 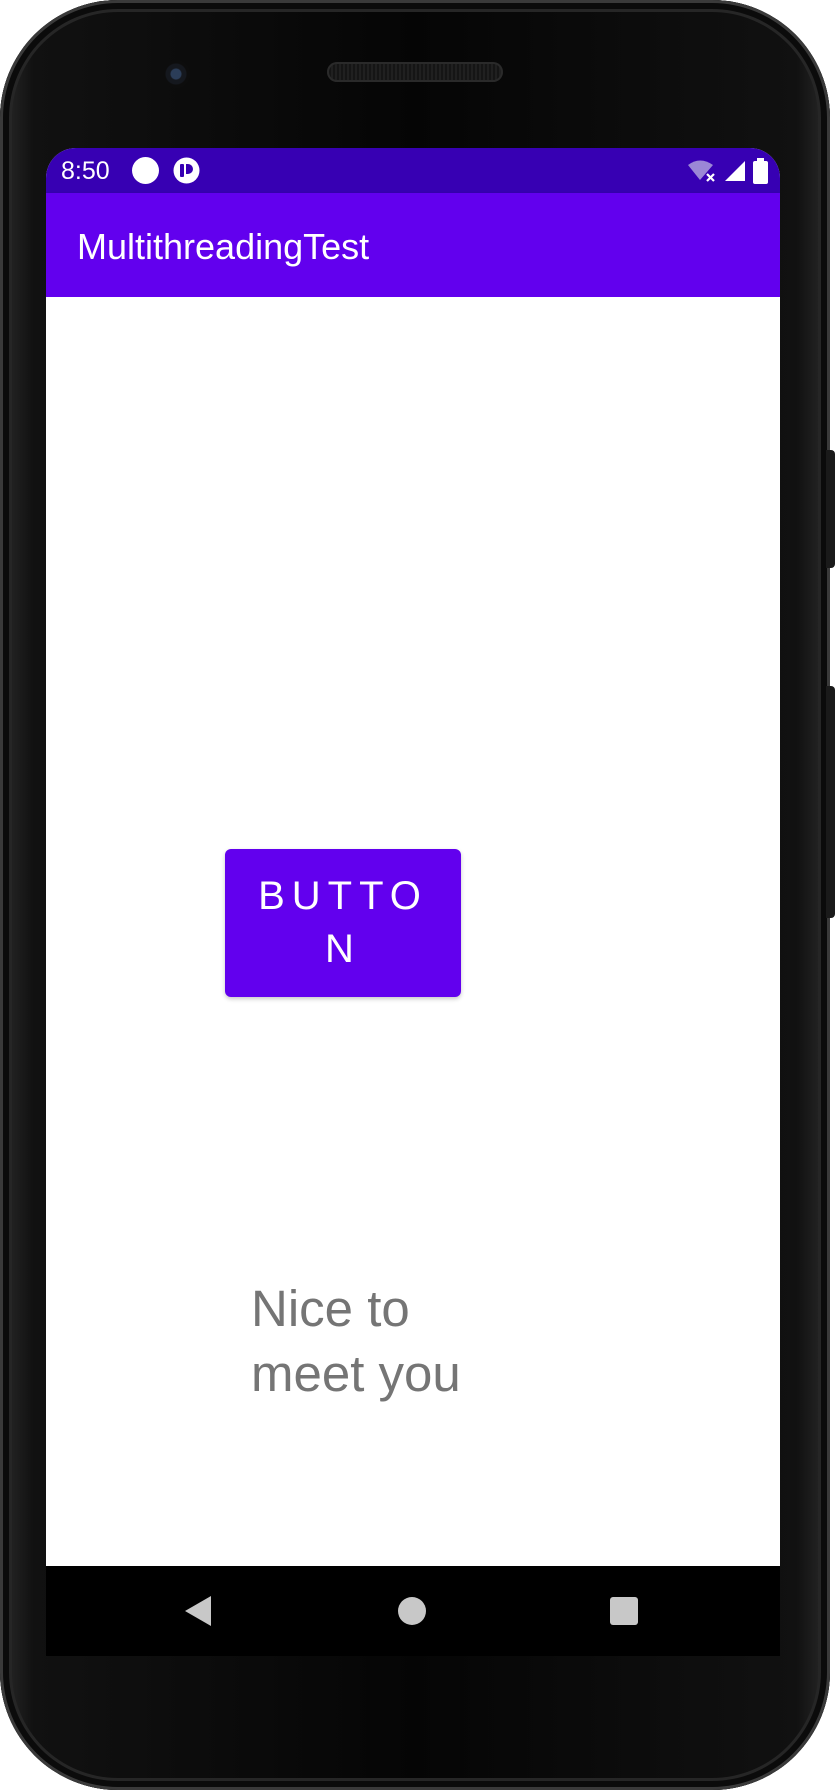 I want to click on app-bar: MultithreadingTest, so click(x=413, y=245).